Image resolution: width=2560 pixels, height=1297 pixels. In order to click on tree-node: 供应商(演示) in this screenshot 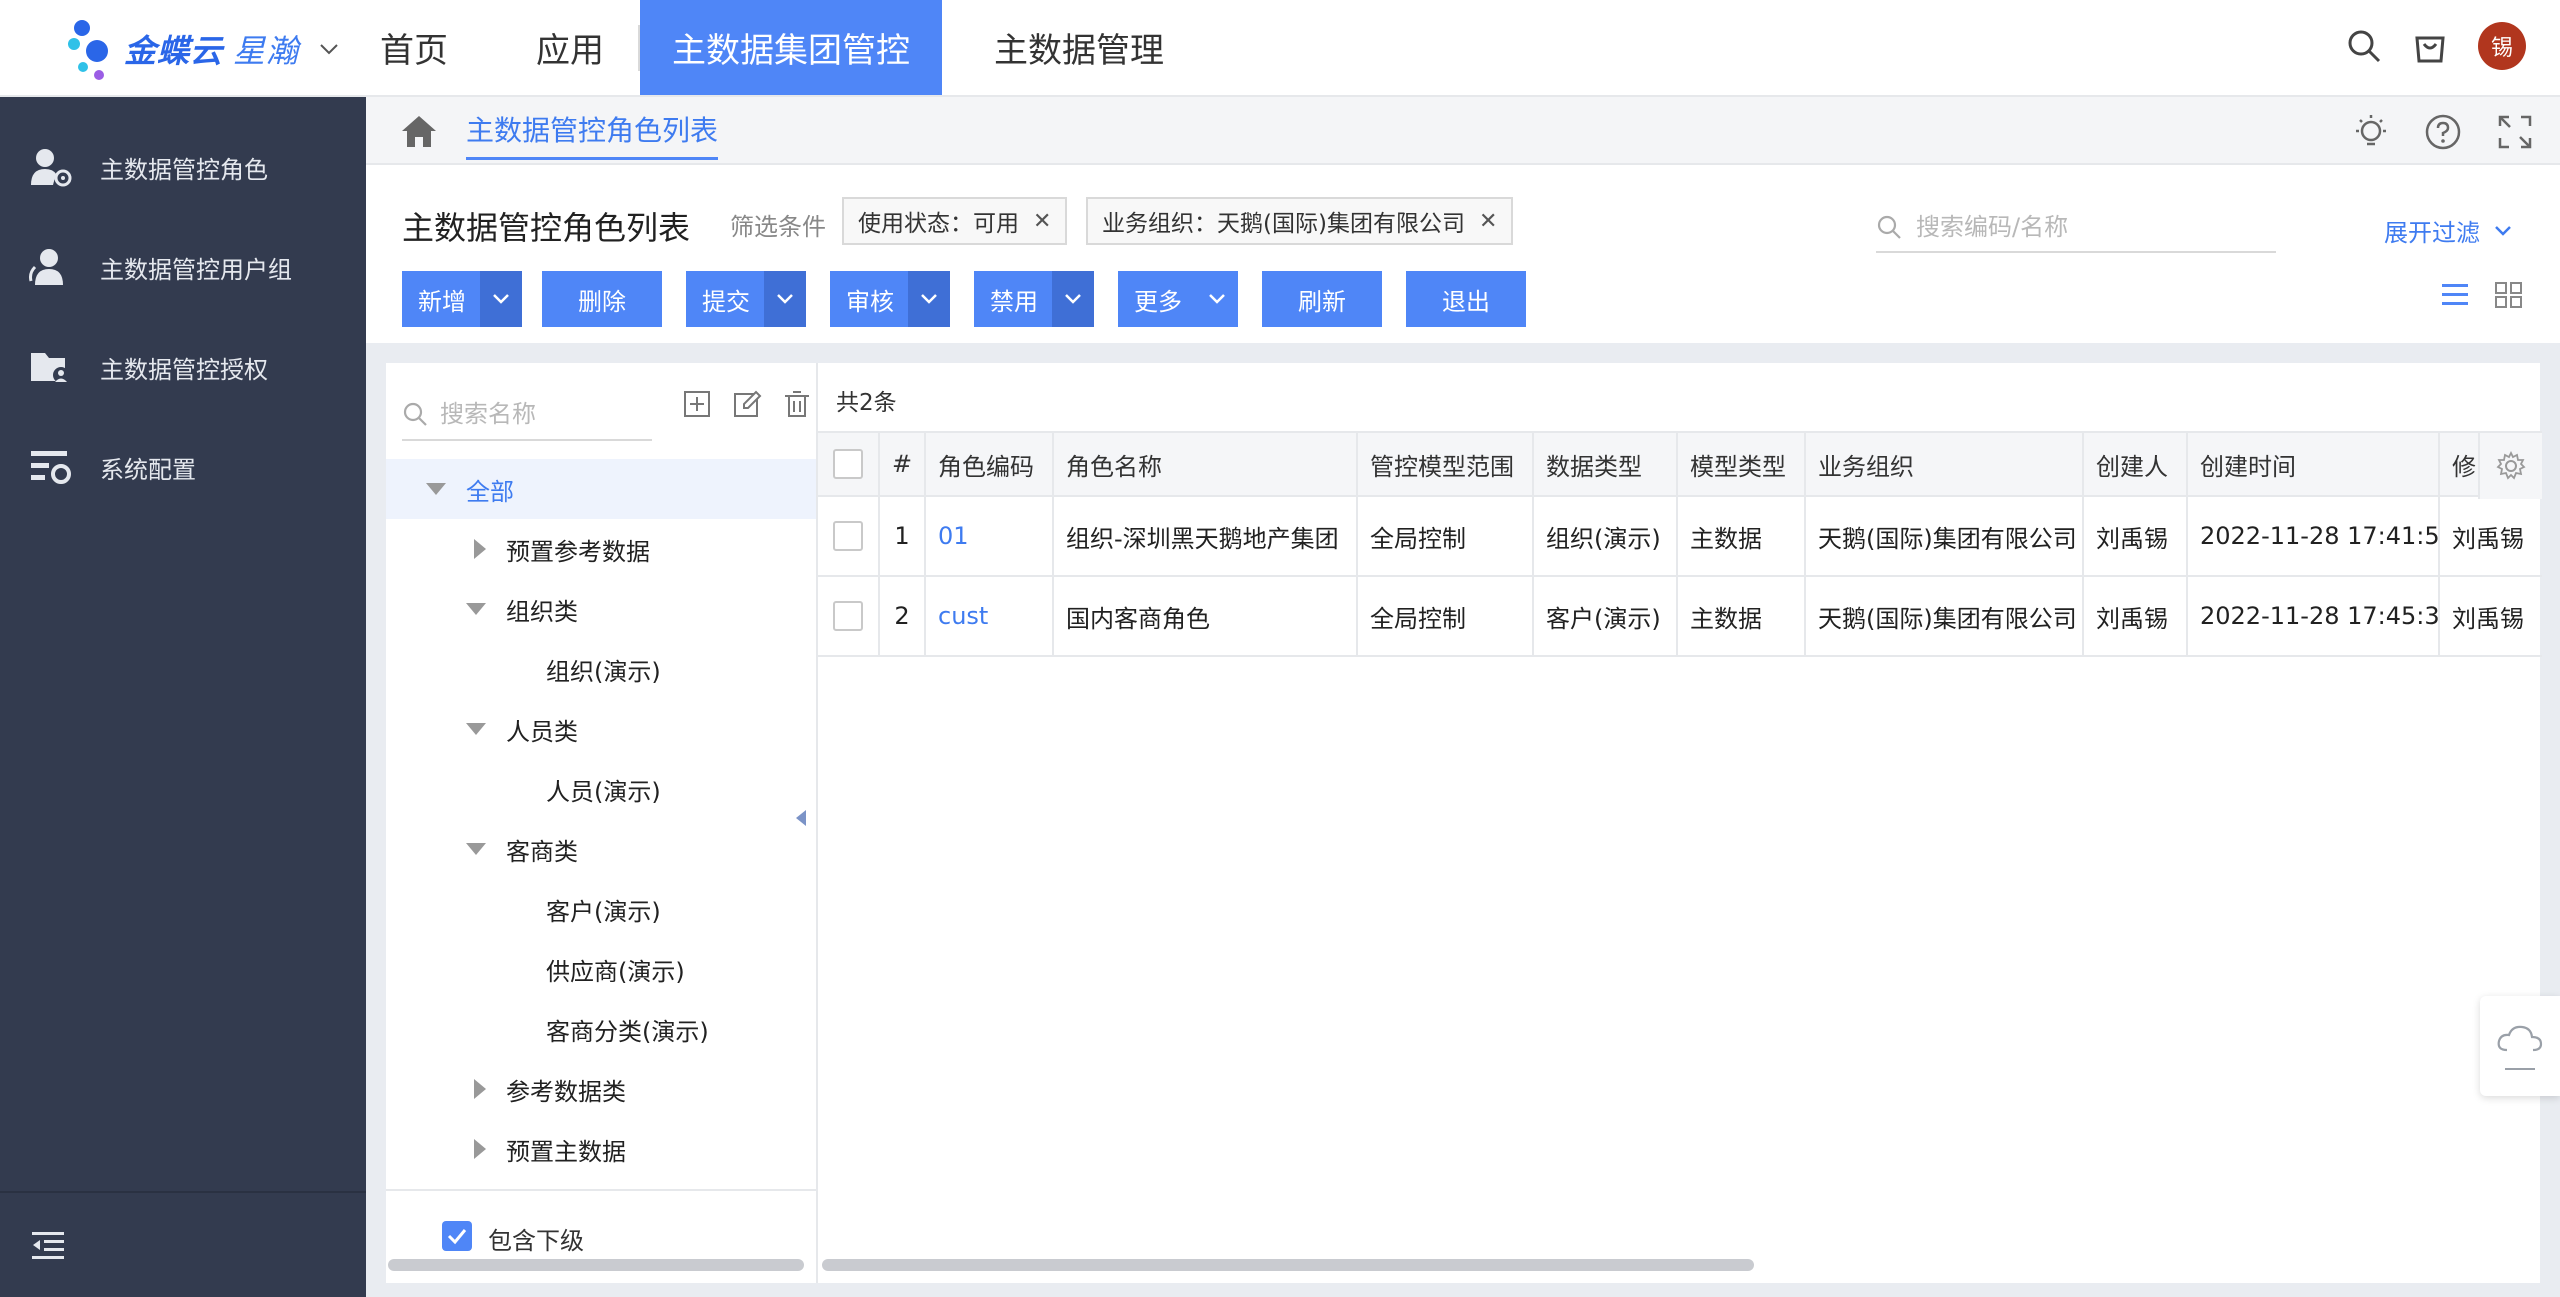, I will do `click(601, 969)`.